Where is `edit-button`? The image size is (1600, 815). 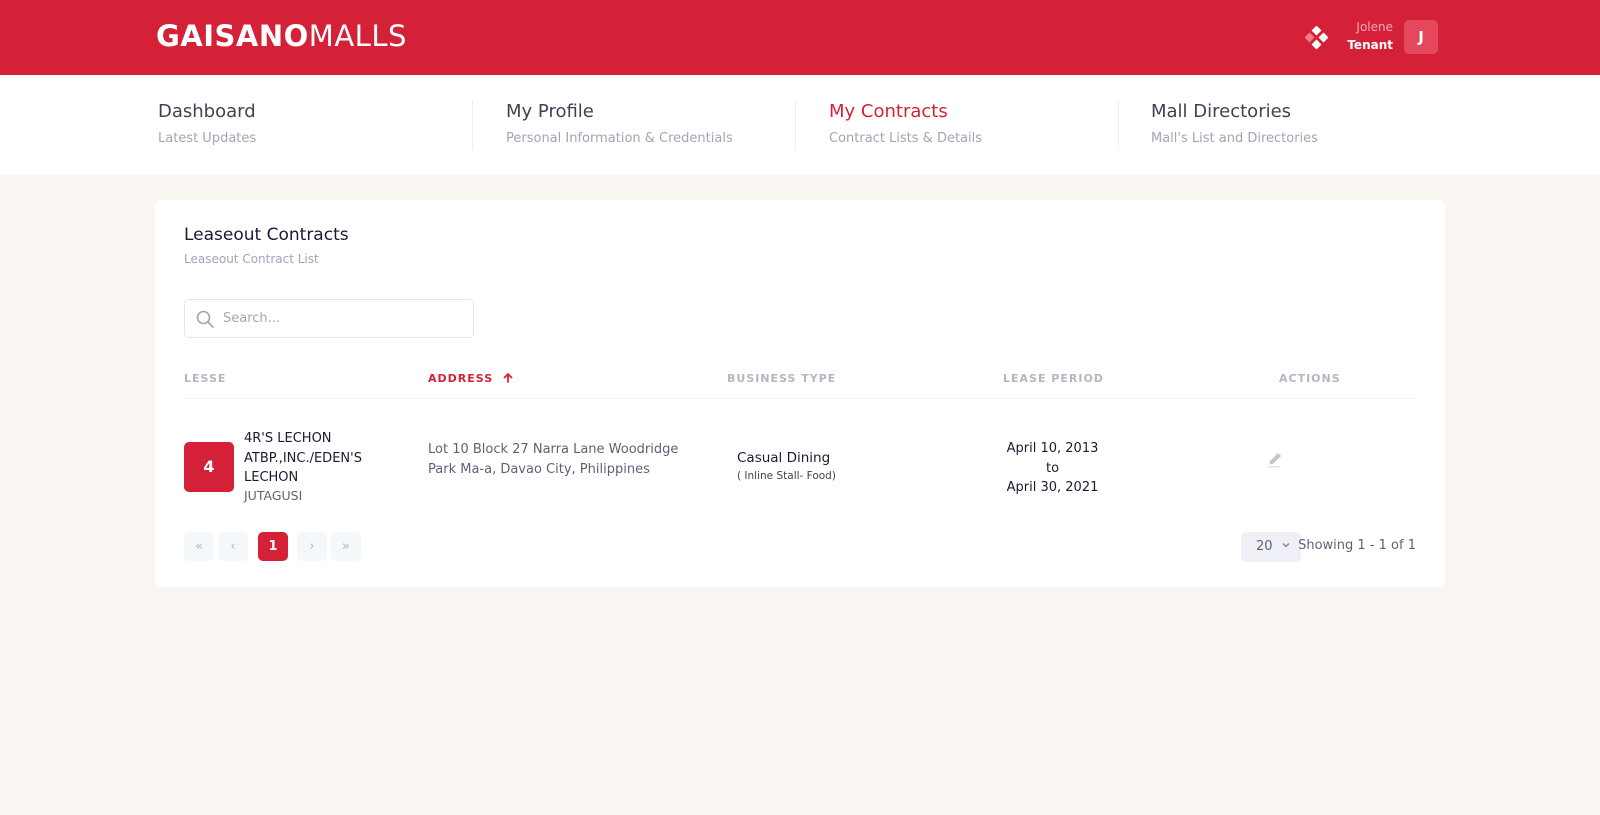 edit-button is located at coordinates (1275, 458).